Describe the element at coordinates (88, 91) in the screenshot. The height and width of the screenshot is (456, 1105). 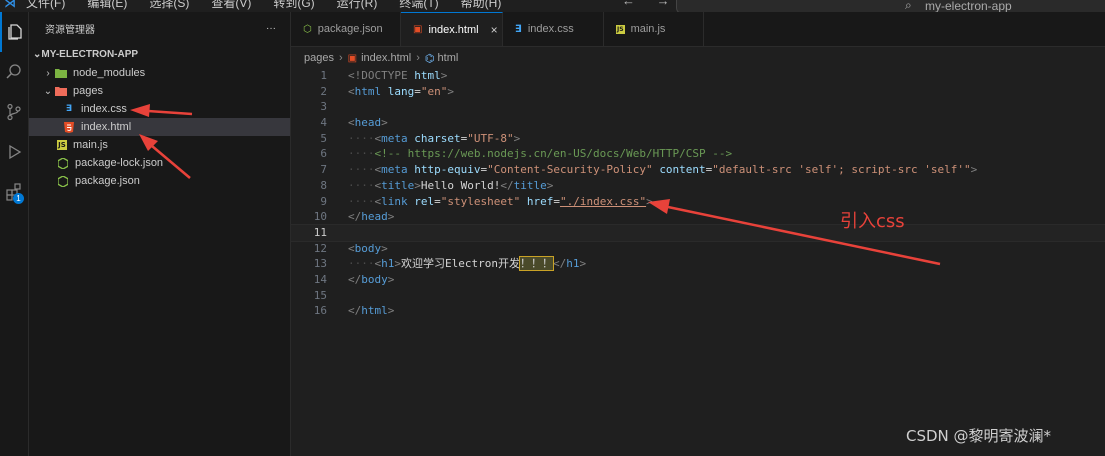
I see `tree-item-label: pages` at that location.